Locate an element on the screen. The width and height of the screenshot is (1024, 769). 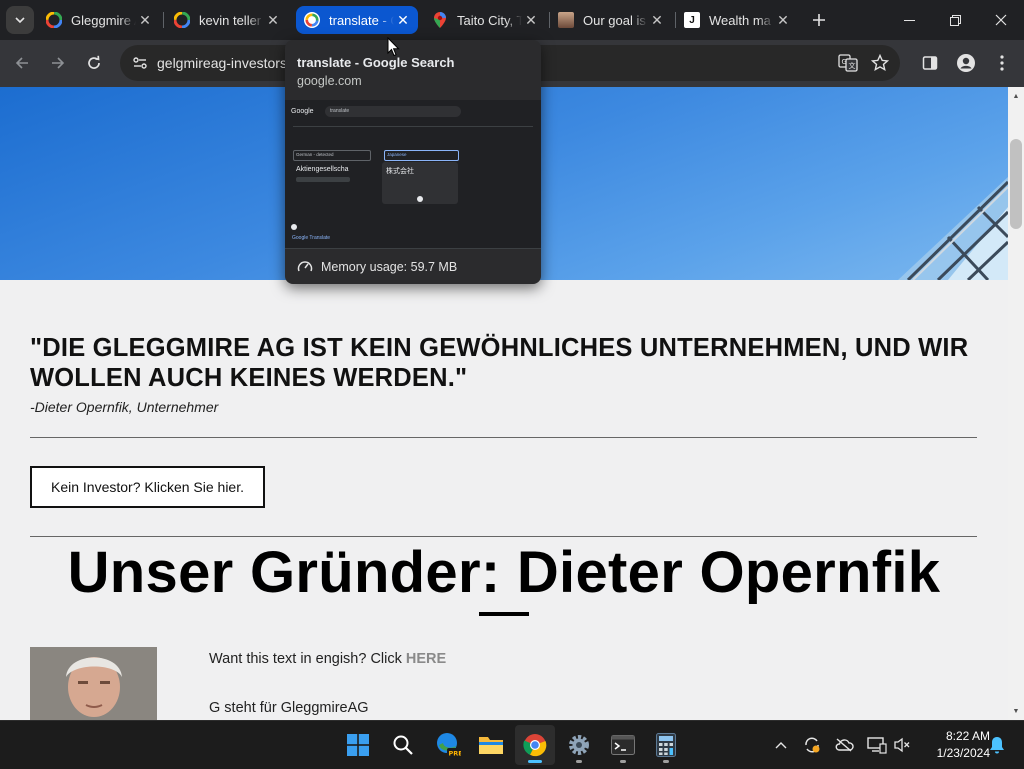
taskbar-chrome is located at coordinates (535, 745).